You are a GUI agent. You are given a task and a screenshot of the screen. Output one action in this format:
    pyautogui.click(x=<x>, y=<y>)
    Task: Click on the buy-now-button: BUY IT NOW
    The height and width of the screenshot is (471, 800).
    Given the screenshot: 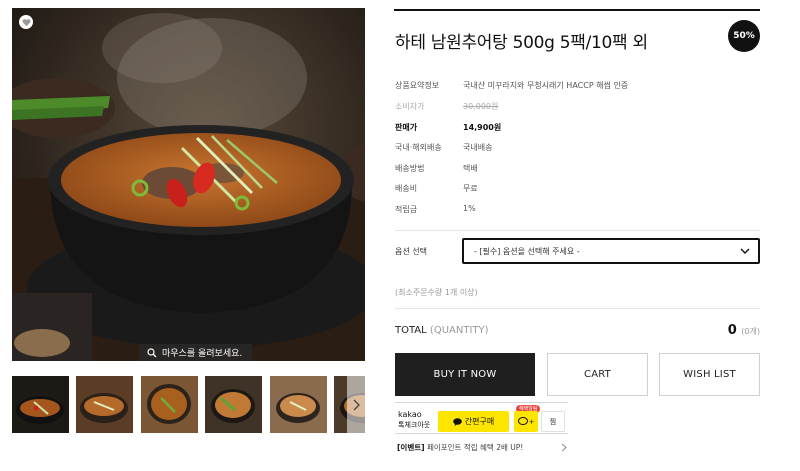 What is the action you would take?
    pyautogui.click(x=465, y=374)
    